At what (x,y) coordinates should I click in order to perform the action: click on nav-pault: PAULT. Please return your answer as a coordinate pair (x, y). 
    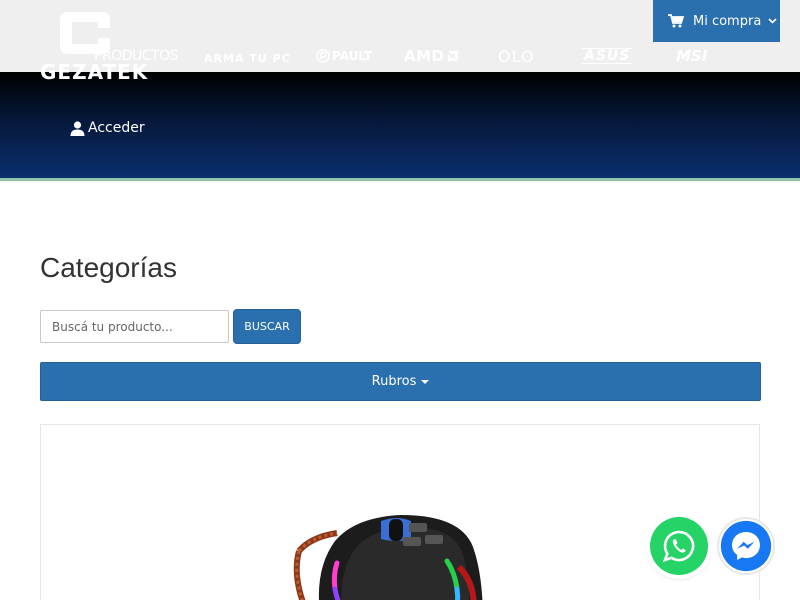
    Looking at the image, I should click on (344, 56).